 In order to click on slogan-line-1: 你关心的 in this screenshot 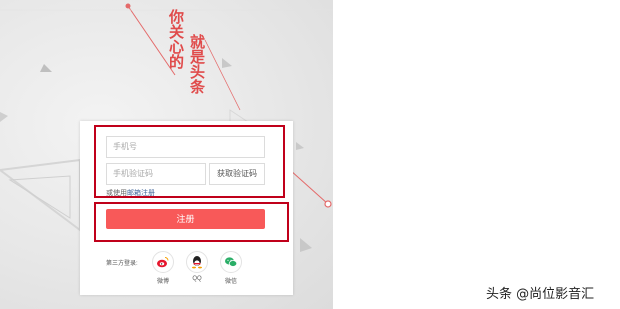, I will do `click(176, 39)`.